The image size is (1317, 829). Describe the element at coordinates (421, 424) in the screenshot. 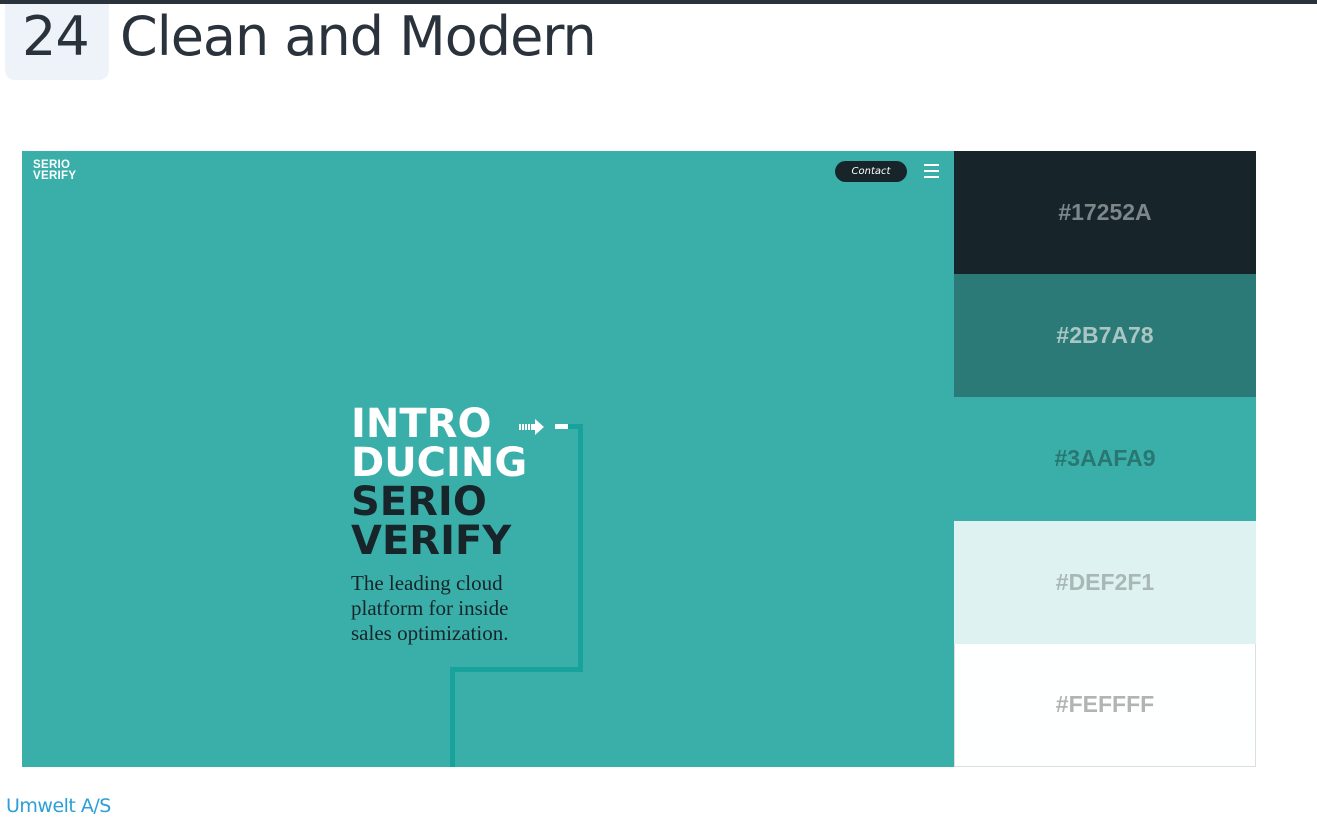

I see `headline-line: INTRO` at that location.